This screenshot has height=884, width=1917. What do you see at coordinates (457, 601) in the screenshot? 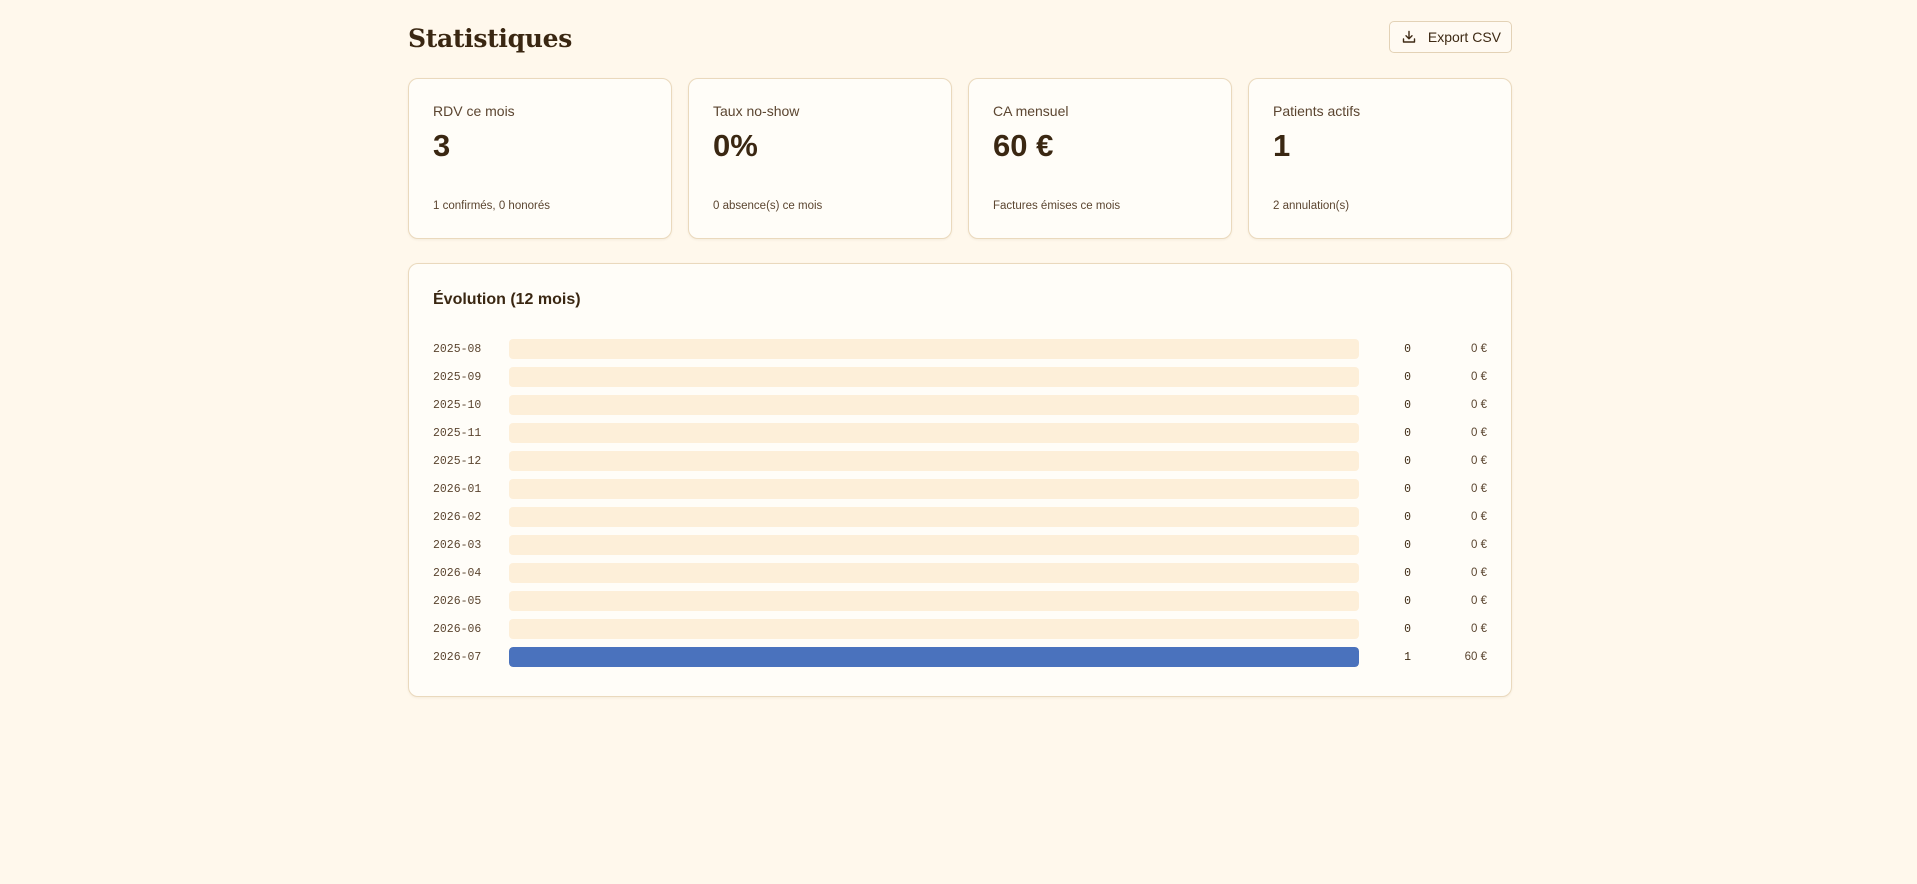
I see `evolution-month: 2026-05` at bounding box center [457, 601].